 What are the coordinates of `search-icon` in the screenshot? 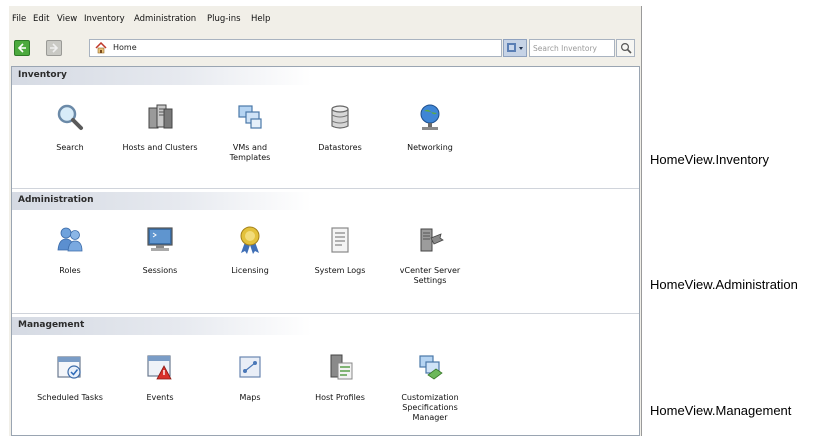 It's located at (626, 48).